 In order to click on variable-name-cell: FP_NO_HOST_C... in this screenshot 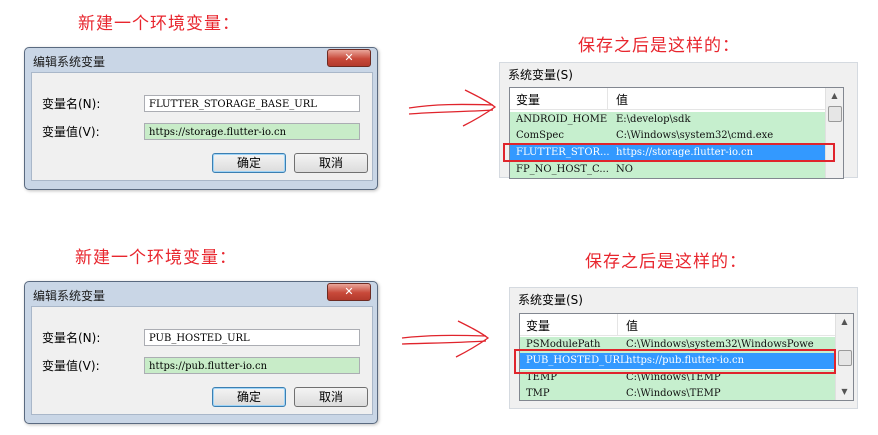, I will do `click(562, 169)`.